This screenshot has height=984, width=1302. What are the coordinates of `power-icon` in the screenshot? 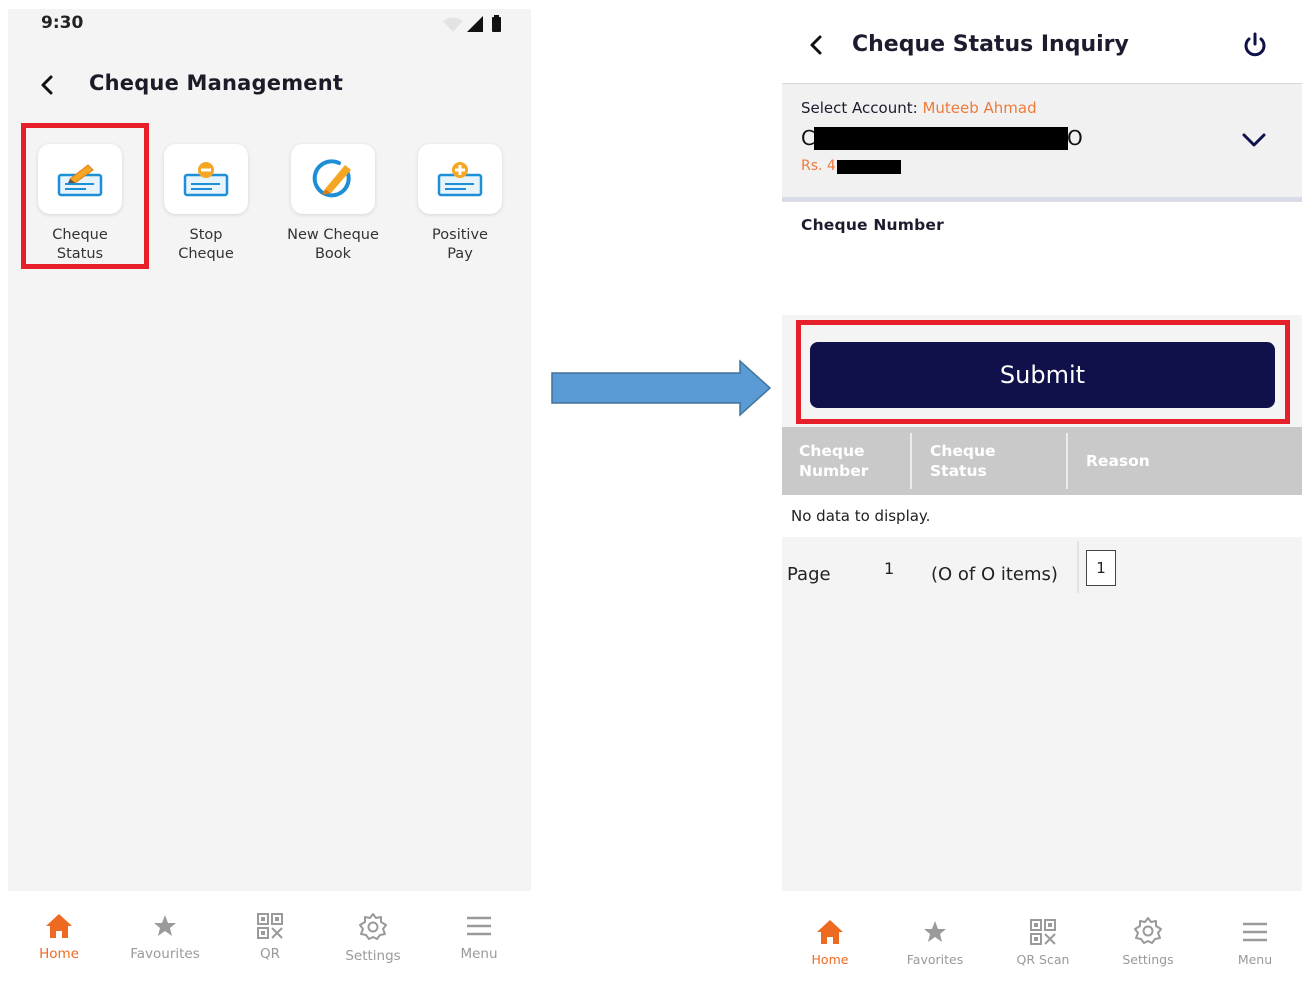 It's located at (1255, 44).